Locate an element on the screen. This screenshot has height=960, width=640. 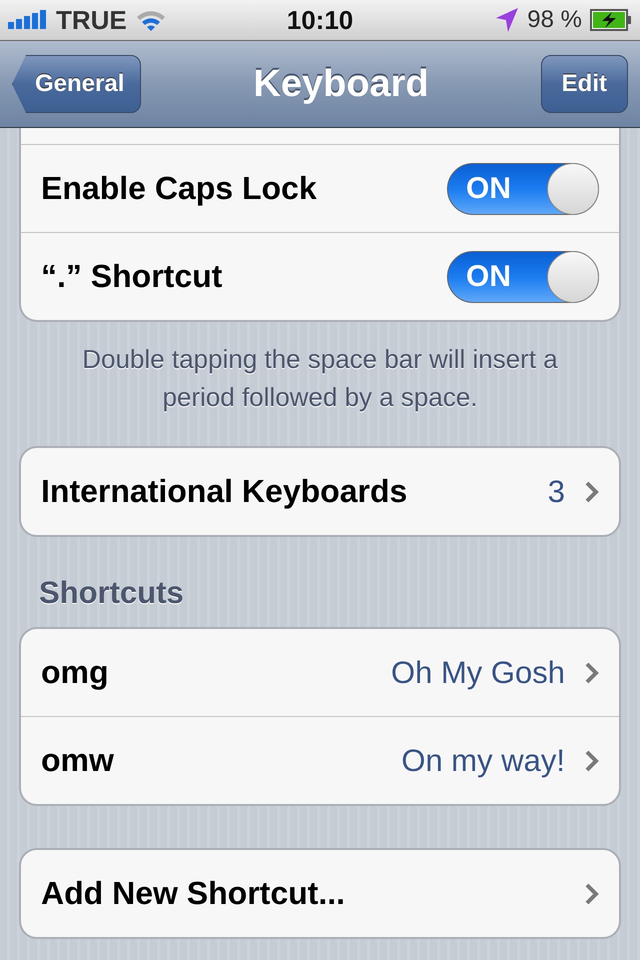
location-arrow-icon is located at coordinates (507, 20).